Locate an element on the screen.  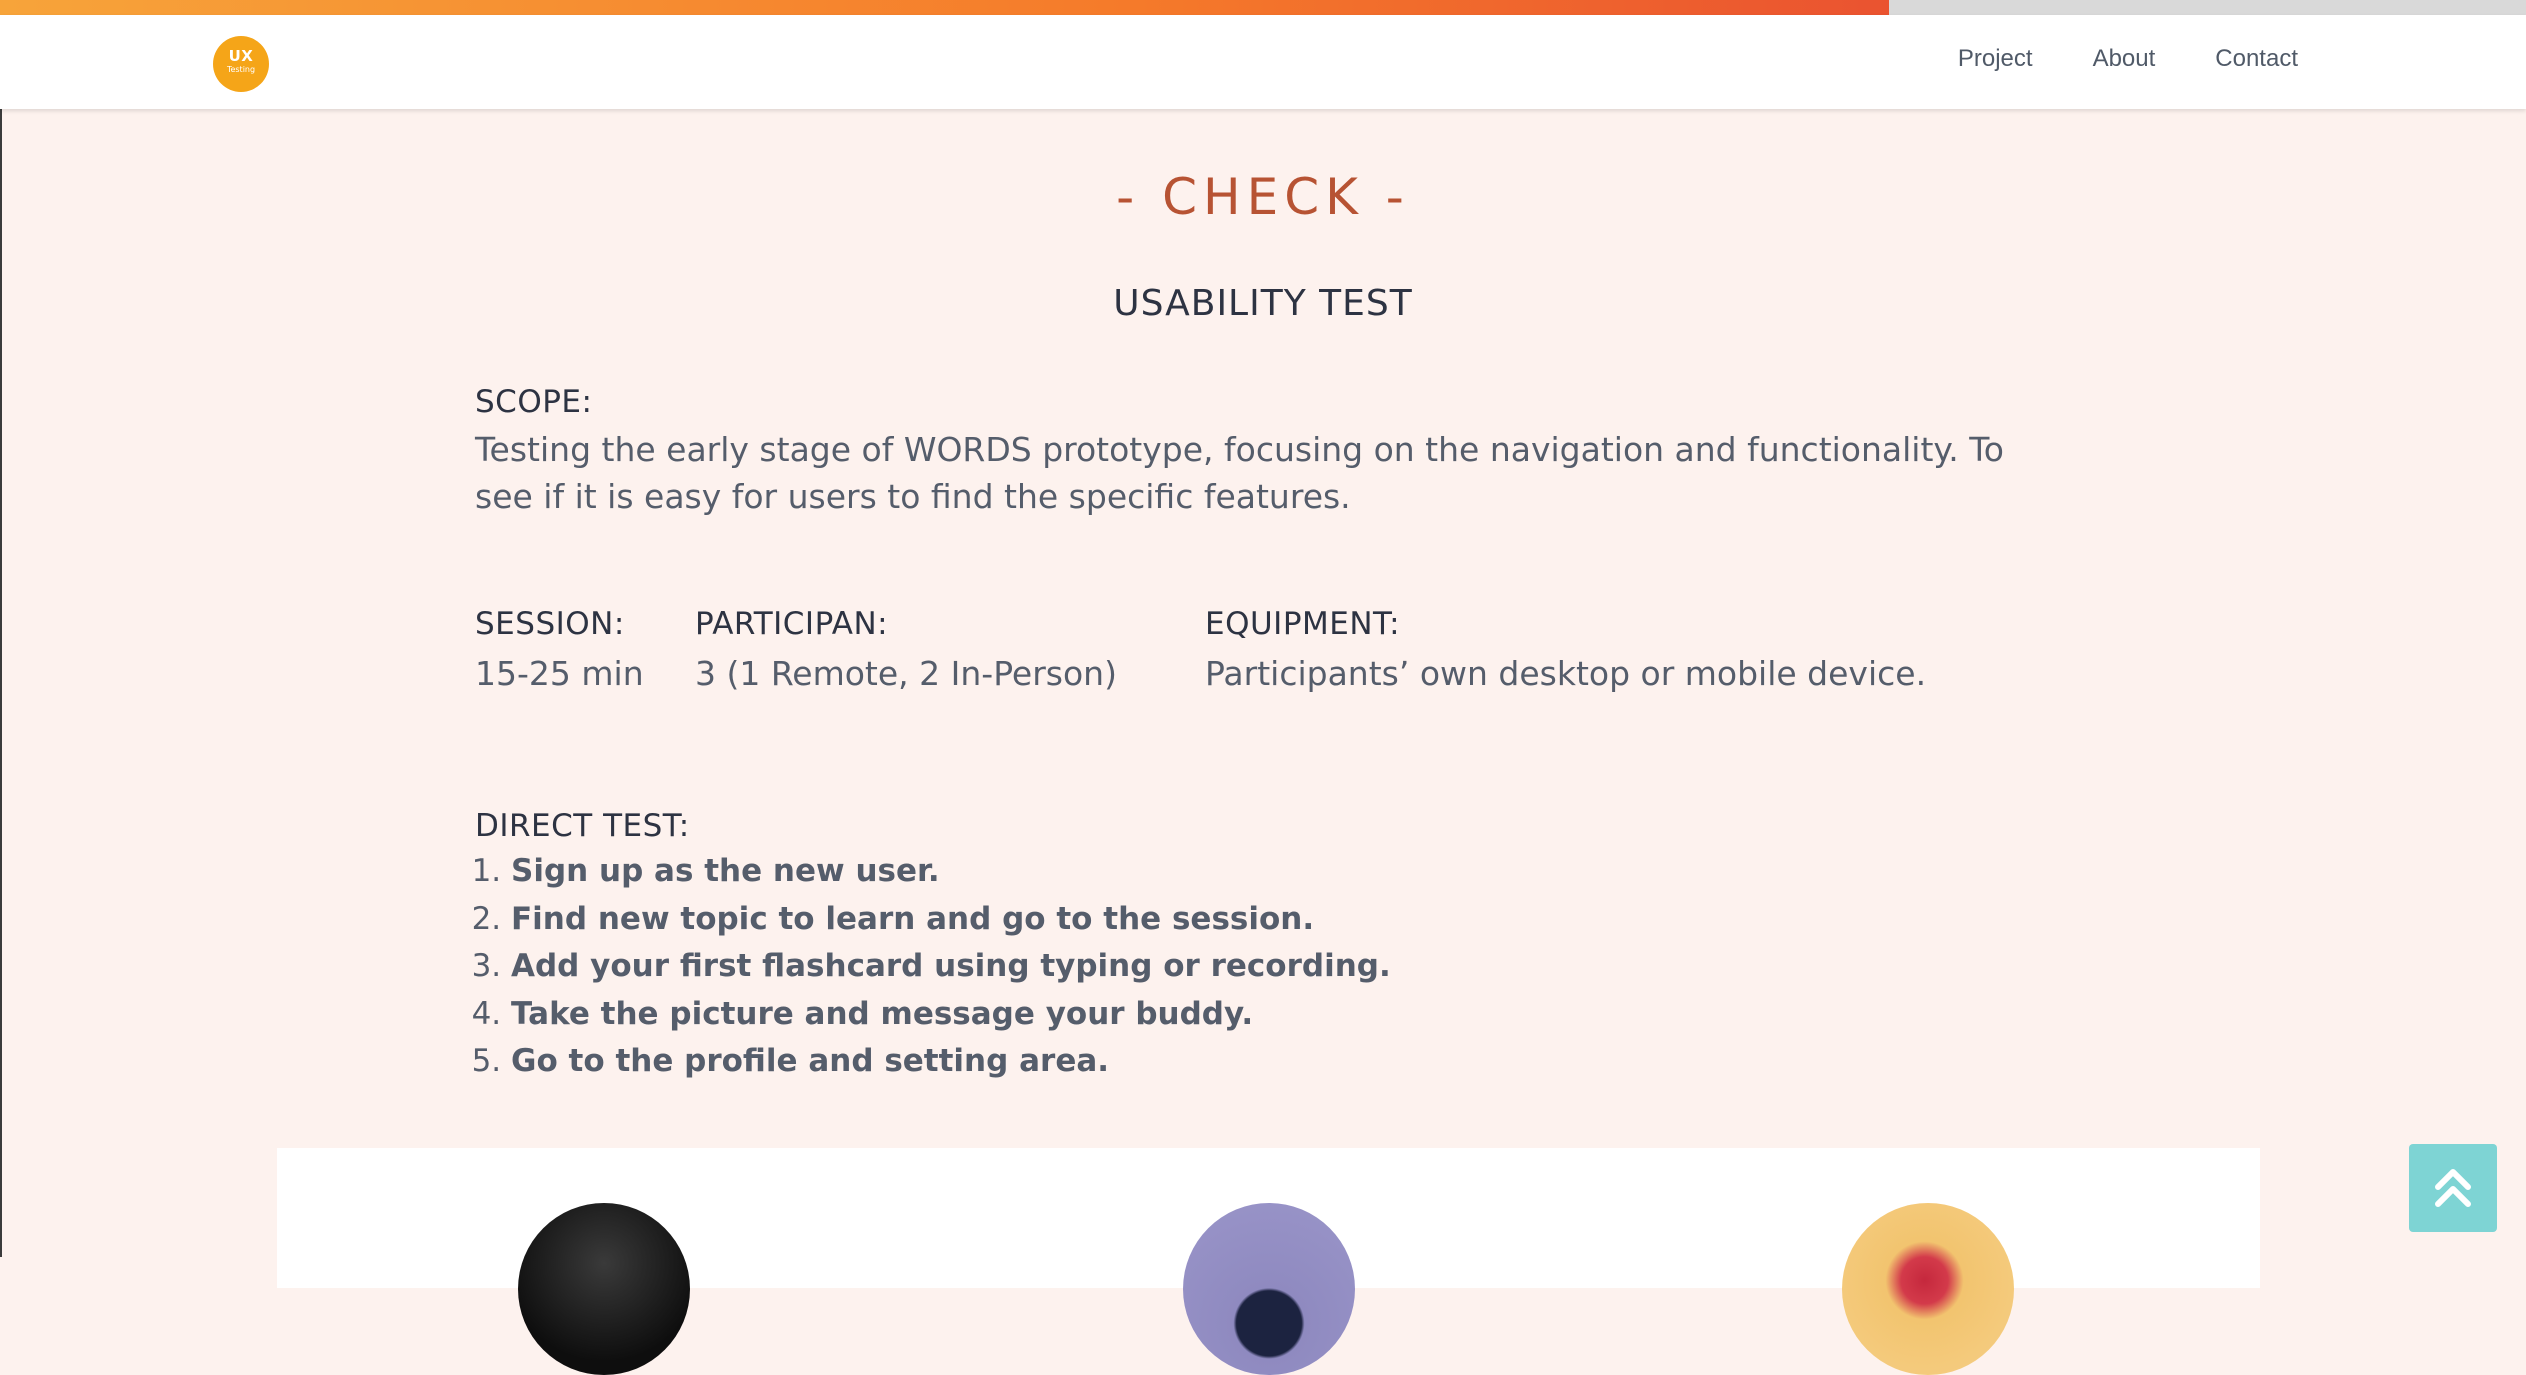
top-navbar: UX Testing Project About Contact is located at coordinates (1263, 62).